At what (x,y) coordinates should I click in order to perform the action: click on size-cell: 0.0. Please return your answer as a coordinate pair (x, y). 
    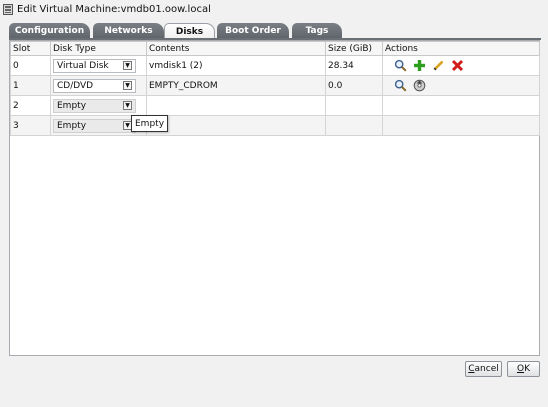
    Looking at the image, I should click on (354, 85).